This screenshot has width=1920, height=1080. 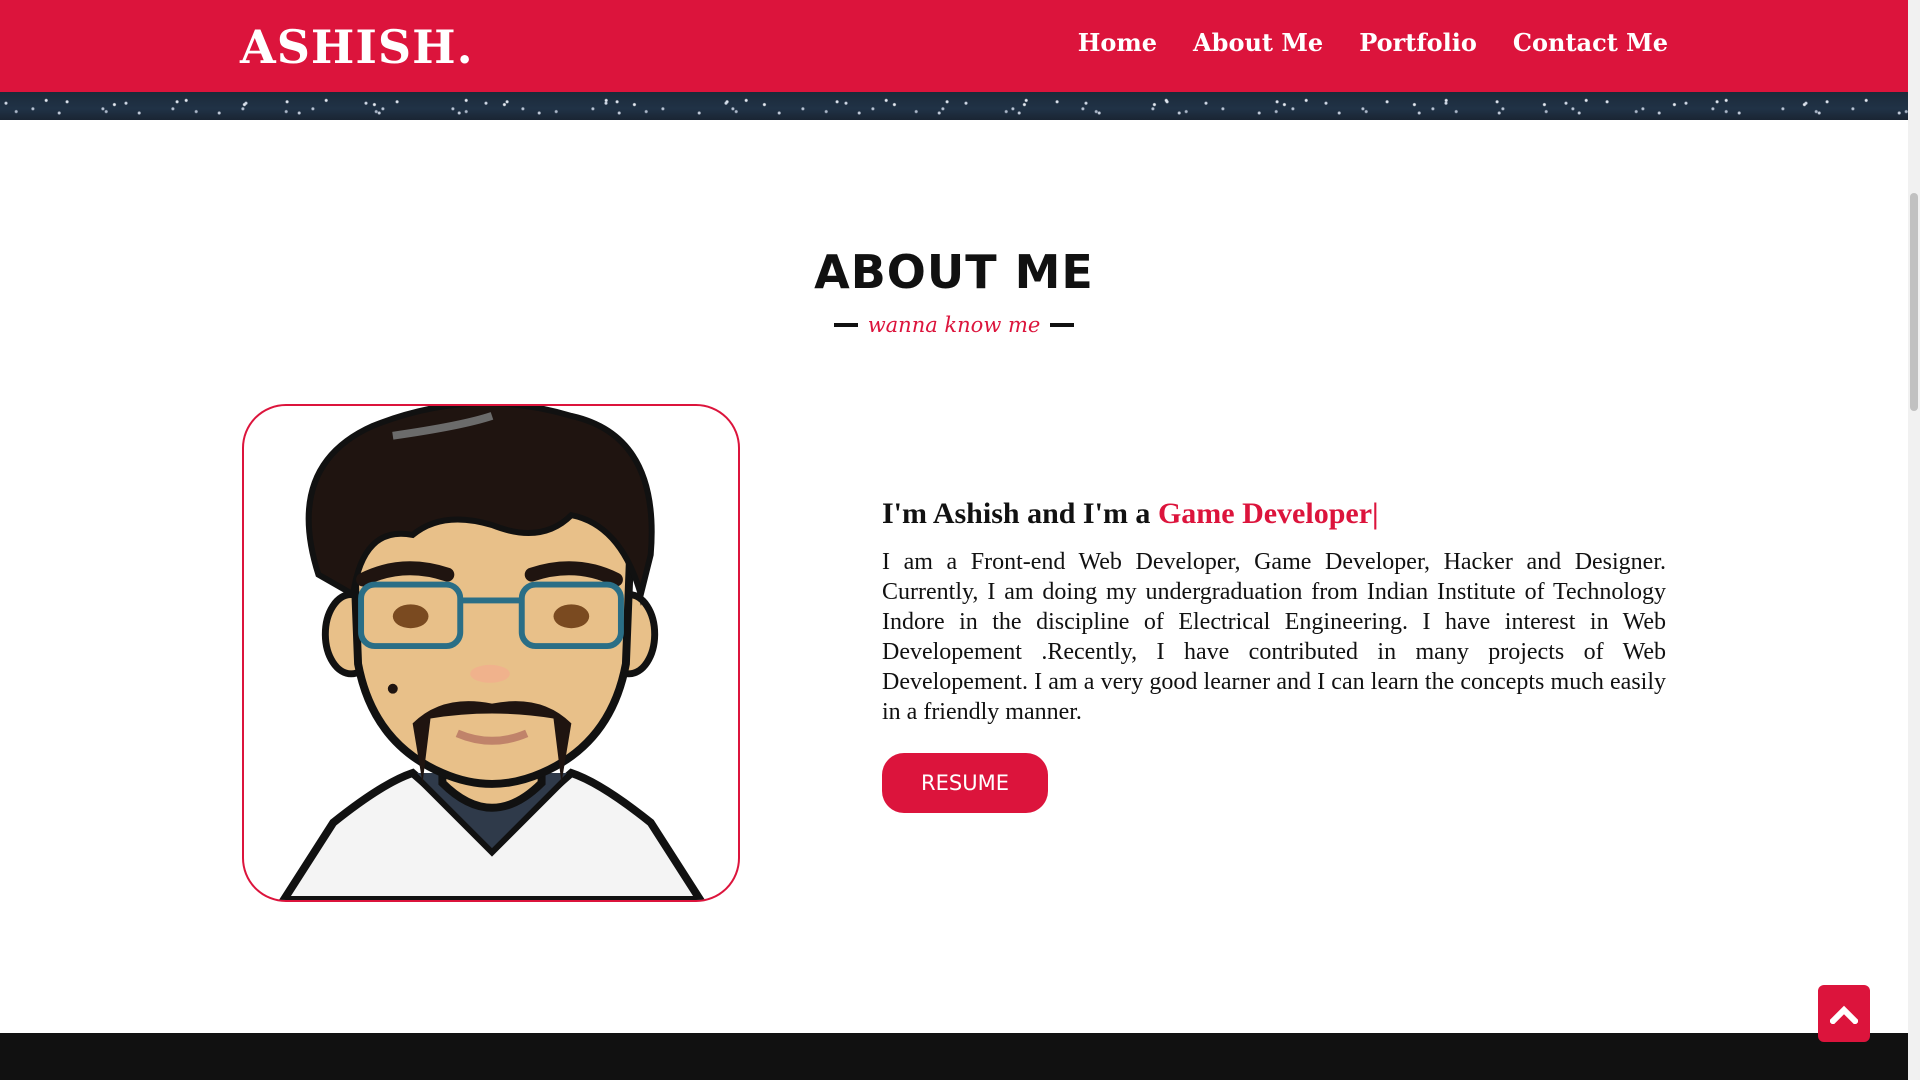 I want to click on nav-link-about-me: About Me, so click(x=1258, y=42).